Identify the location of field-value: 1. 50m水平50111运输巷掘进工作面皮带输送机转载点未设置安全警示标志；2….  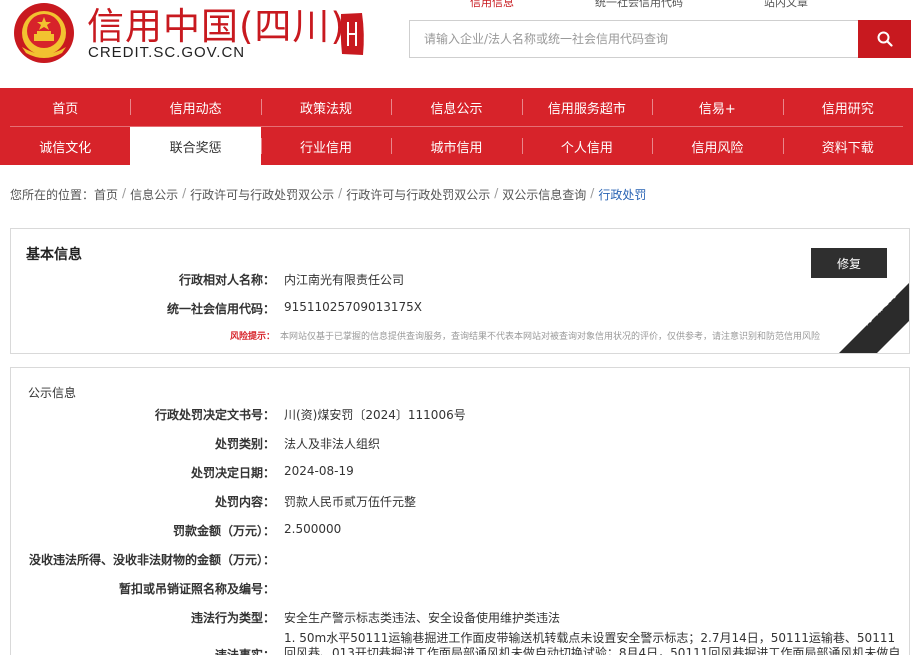
(592, 643).